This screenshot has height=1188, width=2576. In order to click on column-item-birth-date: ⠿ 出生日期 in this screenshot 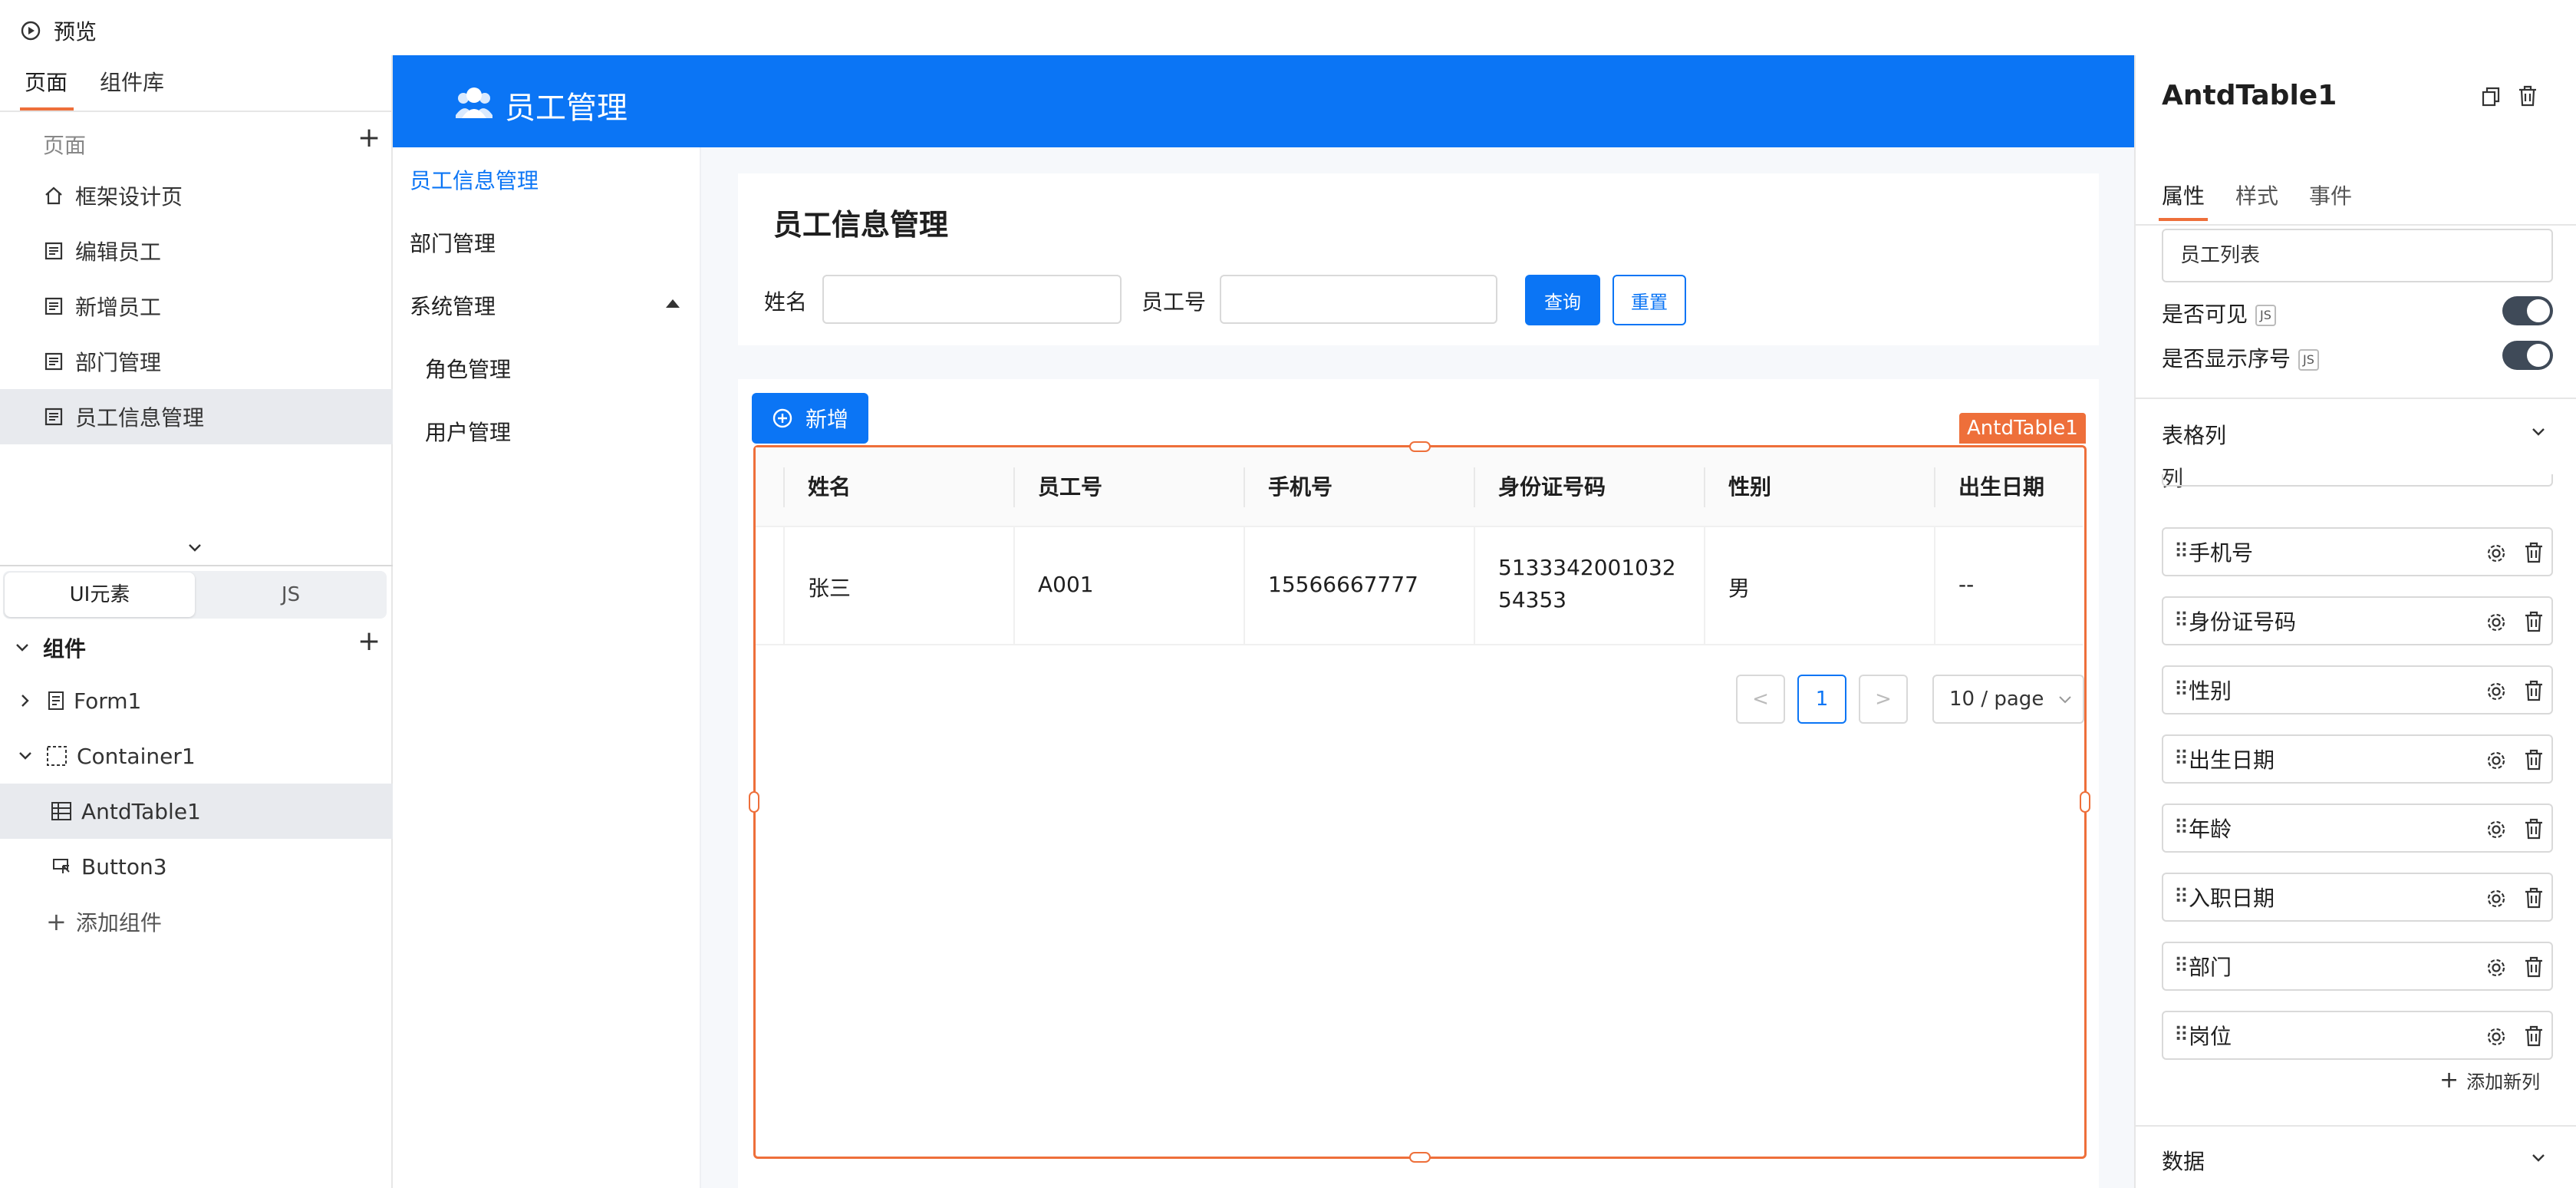, I will do `click(2357, 759)`.